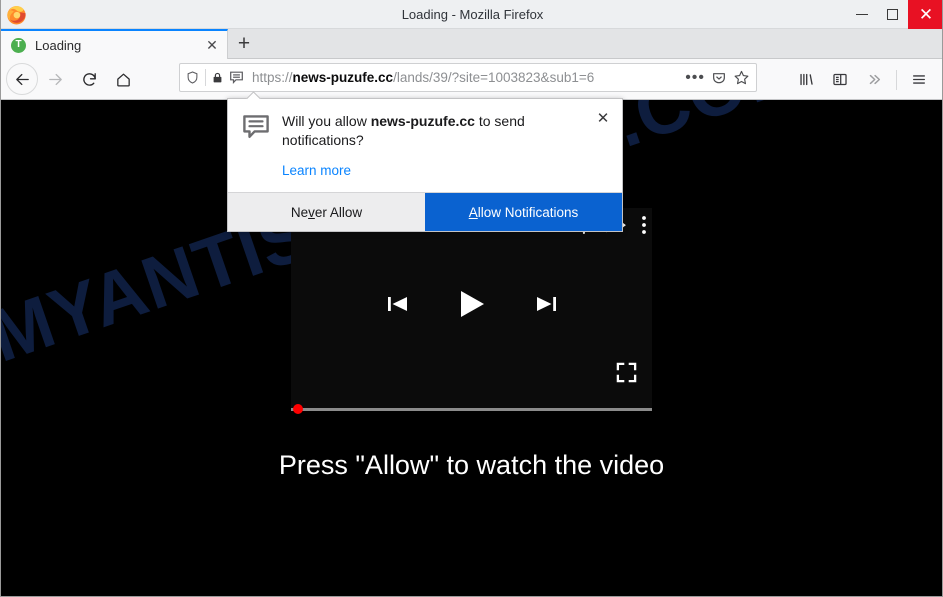  I want to click on firefox-logo-icon, so click(16, 14).